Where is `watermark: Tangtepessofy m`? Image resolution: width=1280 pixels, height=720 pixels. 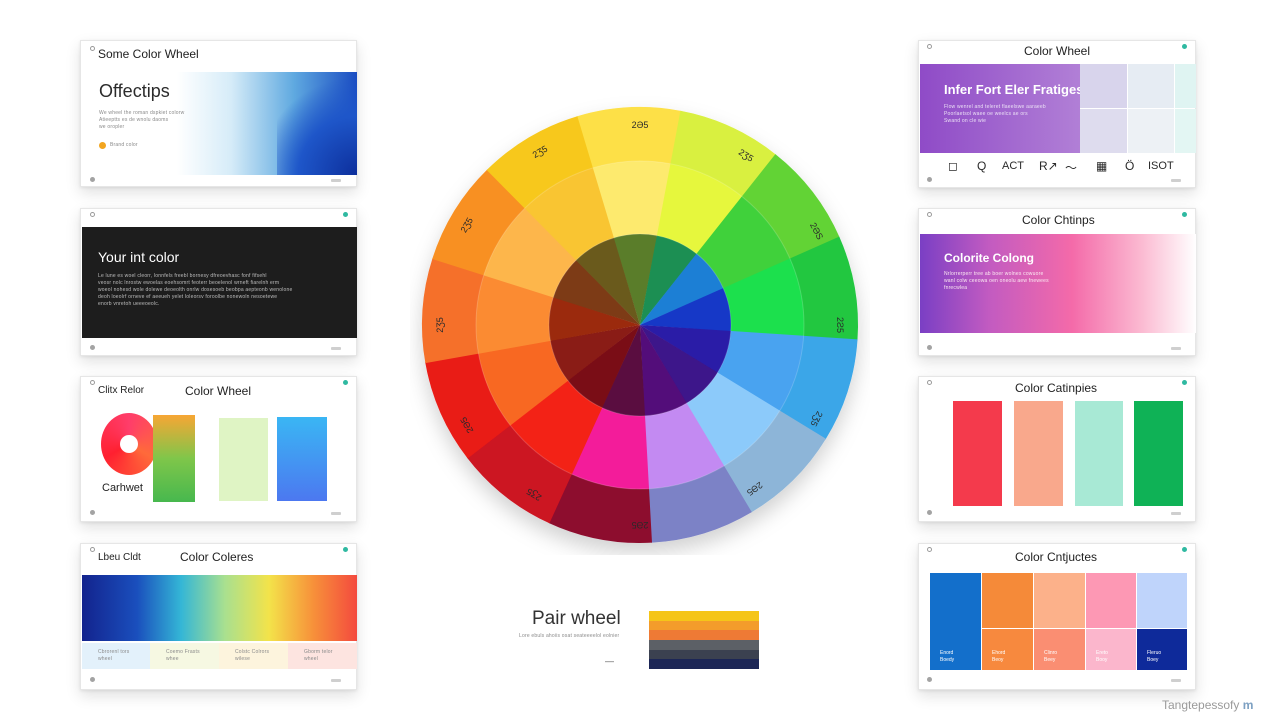
watermark: Tangtepessofy m is located at coordinates (1207, 705).